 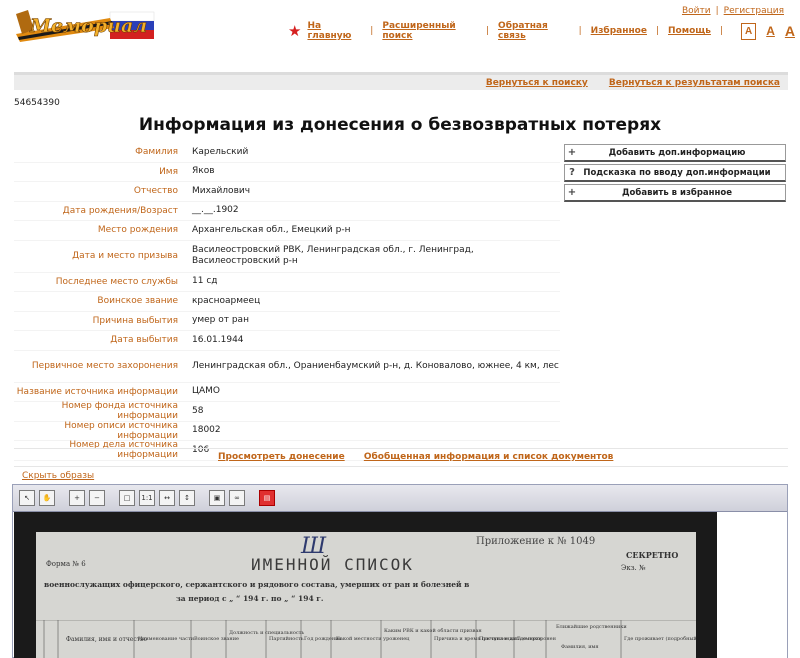 I want to click on pdf-icon: ▤, so click(x=267, y=498).